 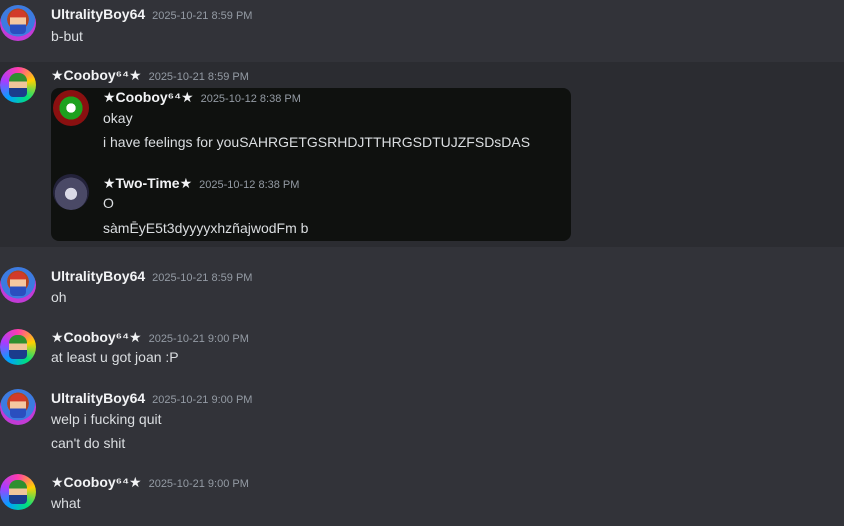 I want to click on message: ★Cooboy⁶⁴★ 2025-10-21 9:00 PM what, so click(x=422, y=496).